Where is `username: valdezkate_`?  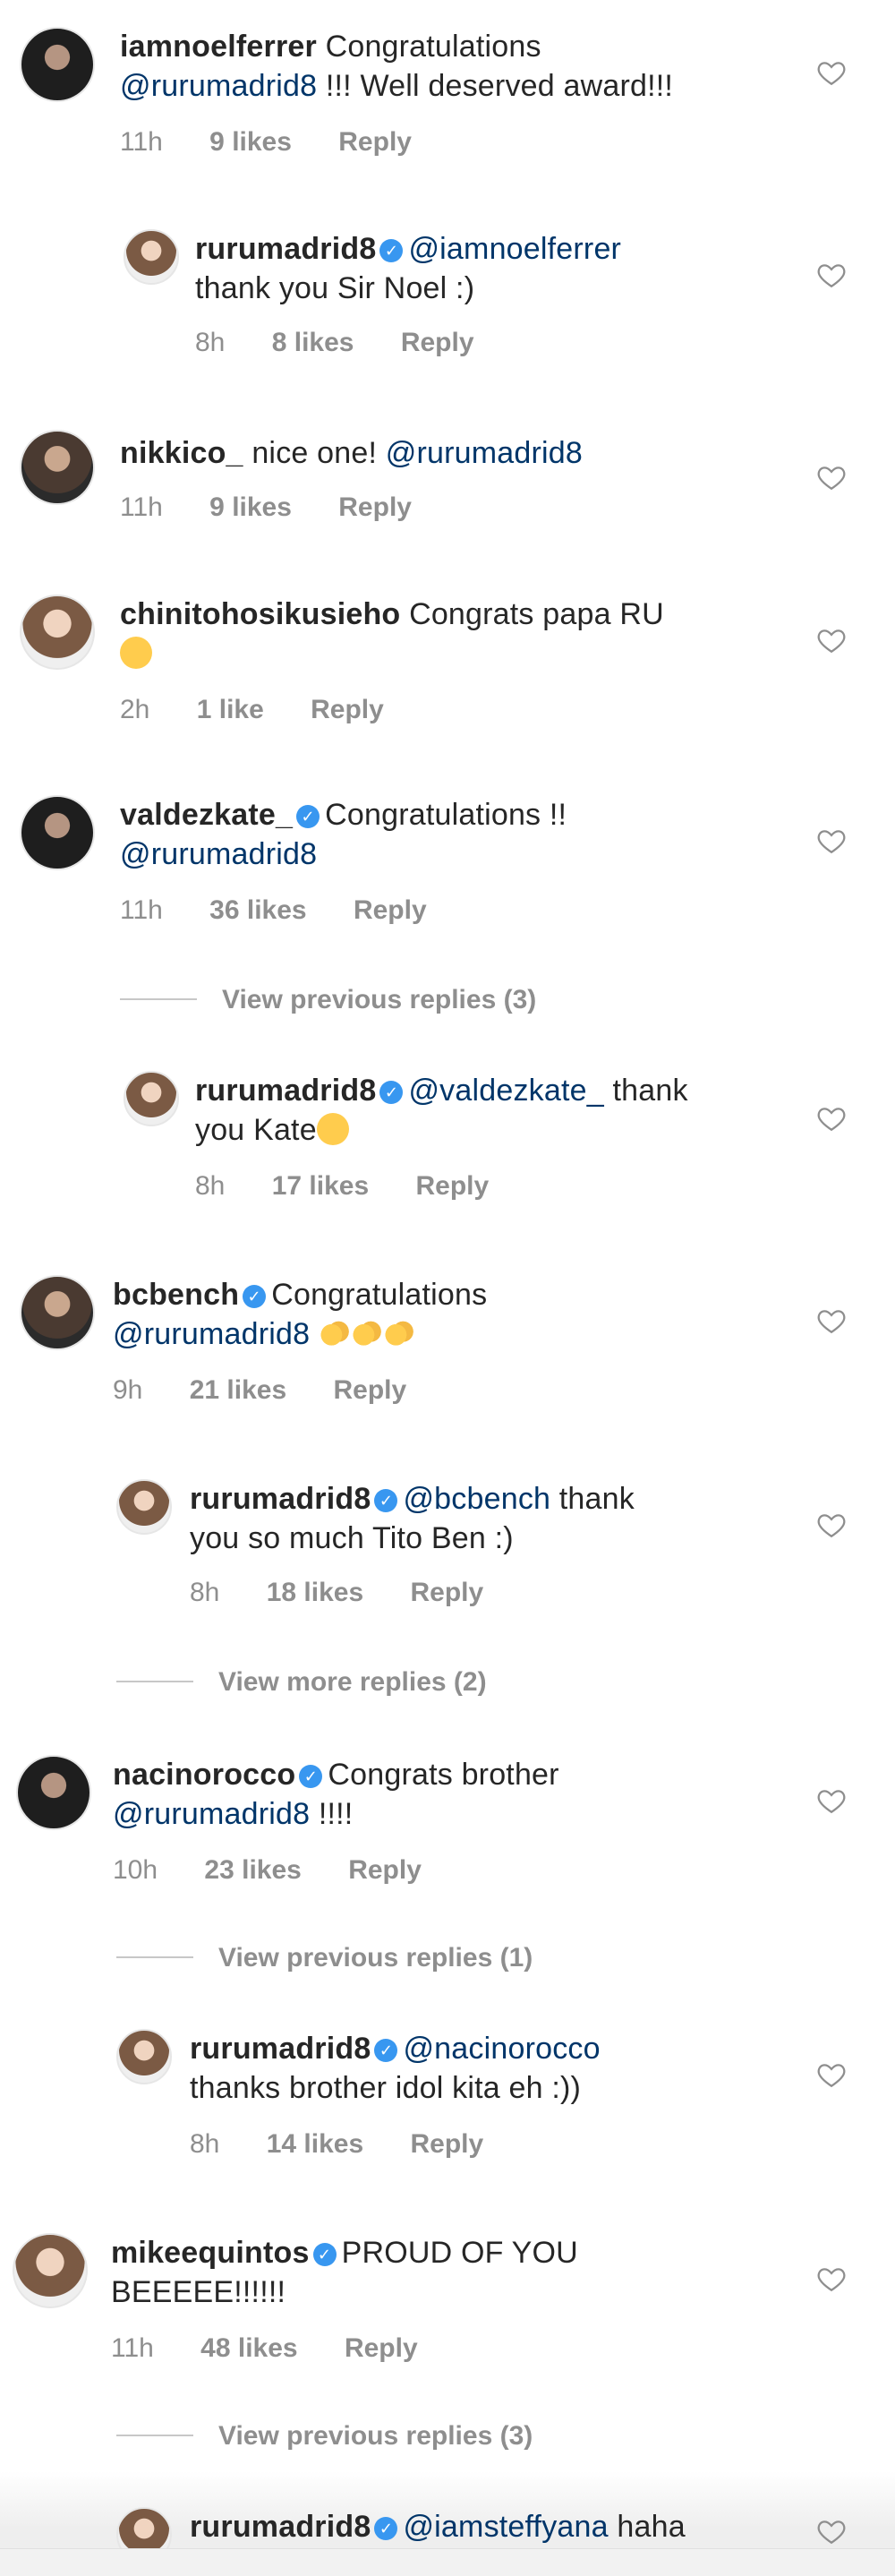 username: valdezkate_ is located at coordinates (206, 815).